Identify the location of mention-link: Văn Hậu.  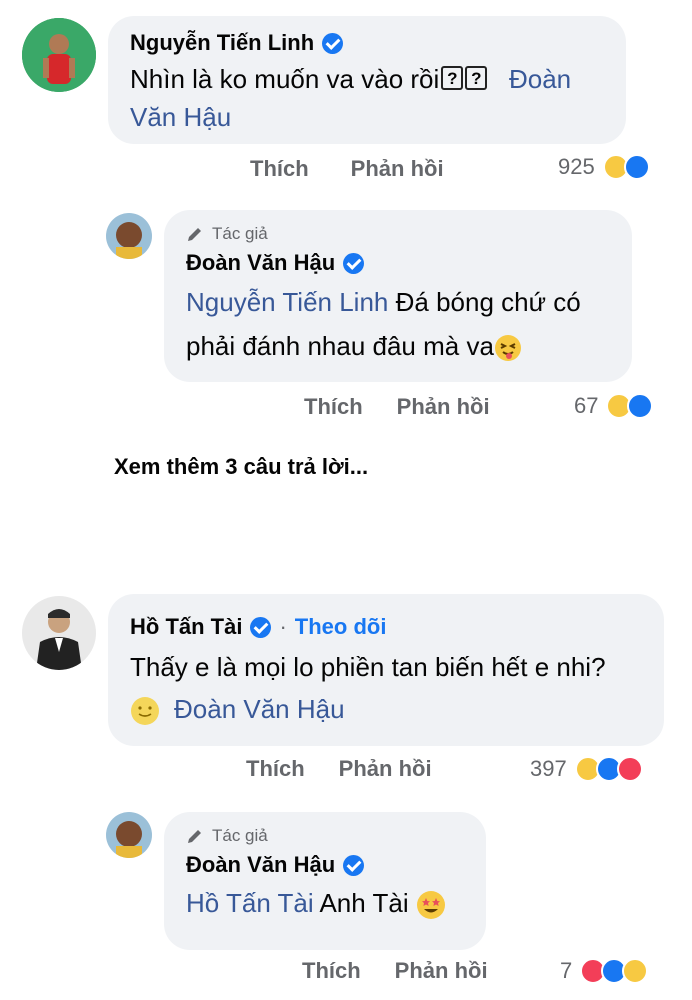
(180, 117).